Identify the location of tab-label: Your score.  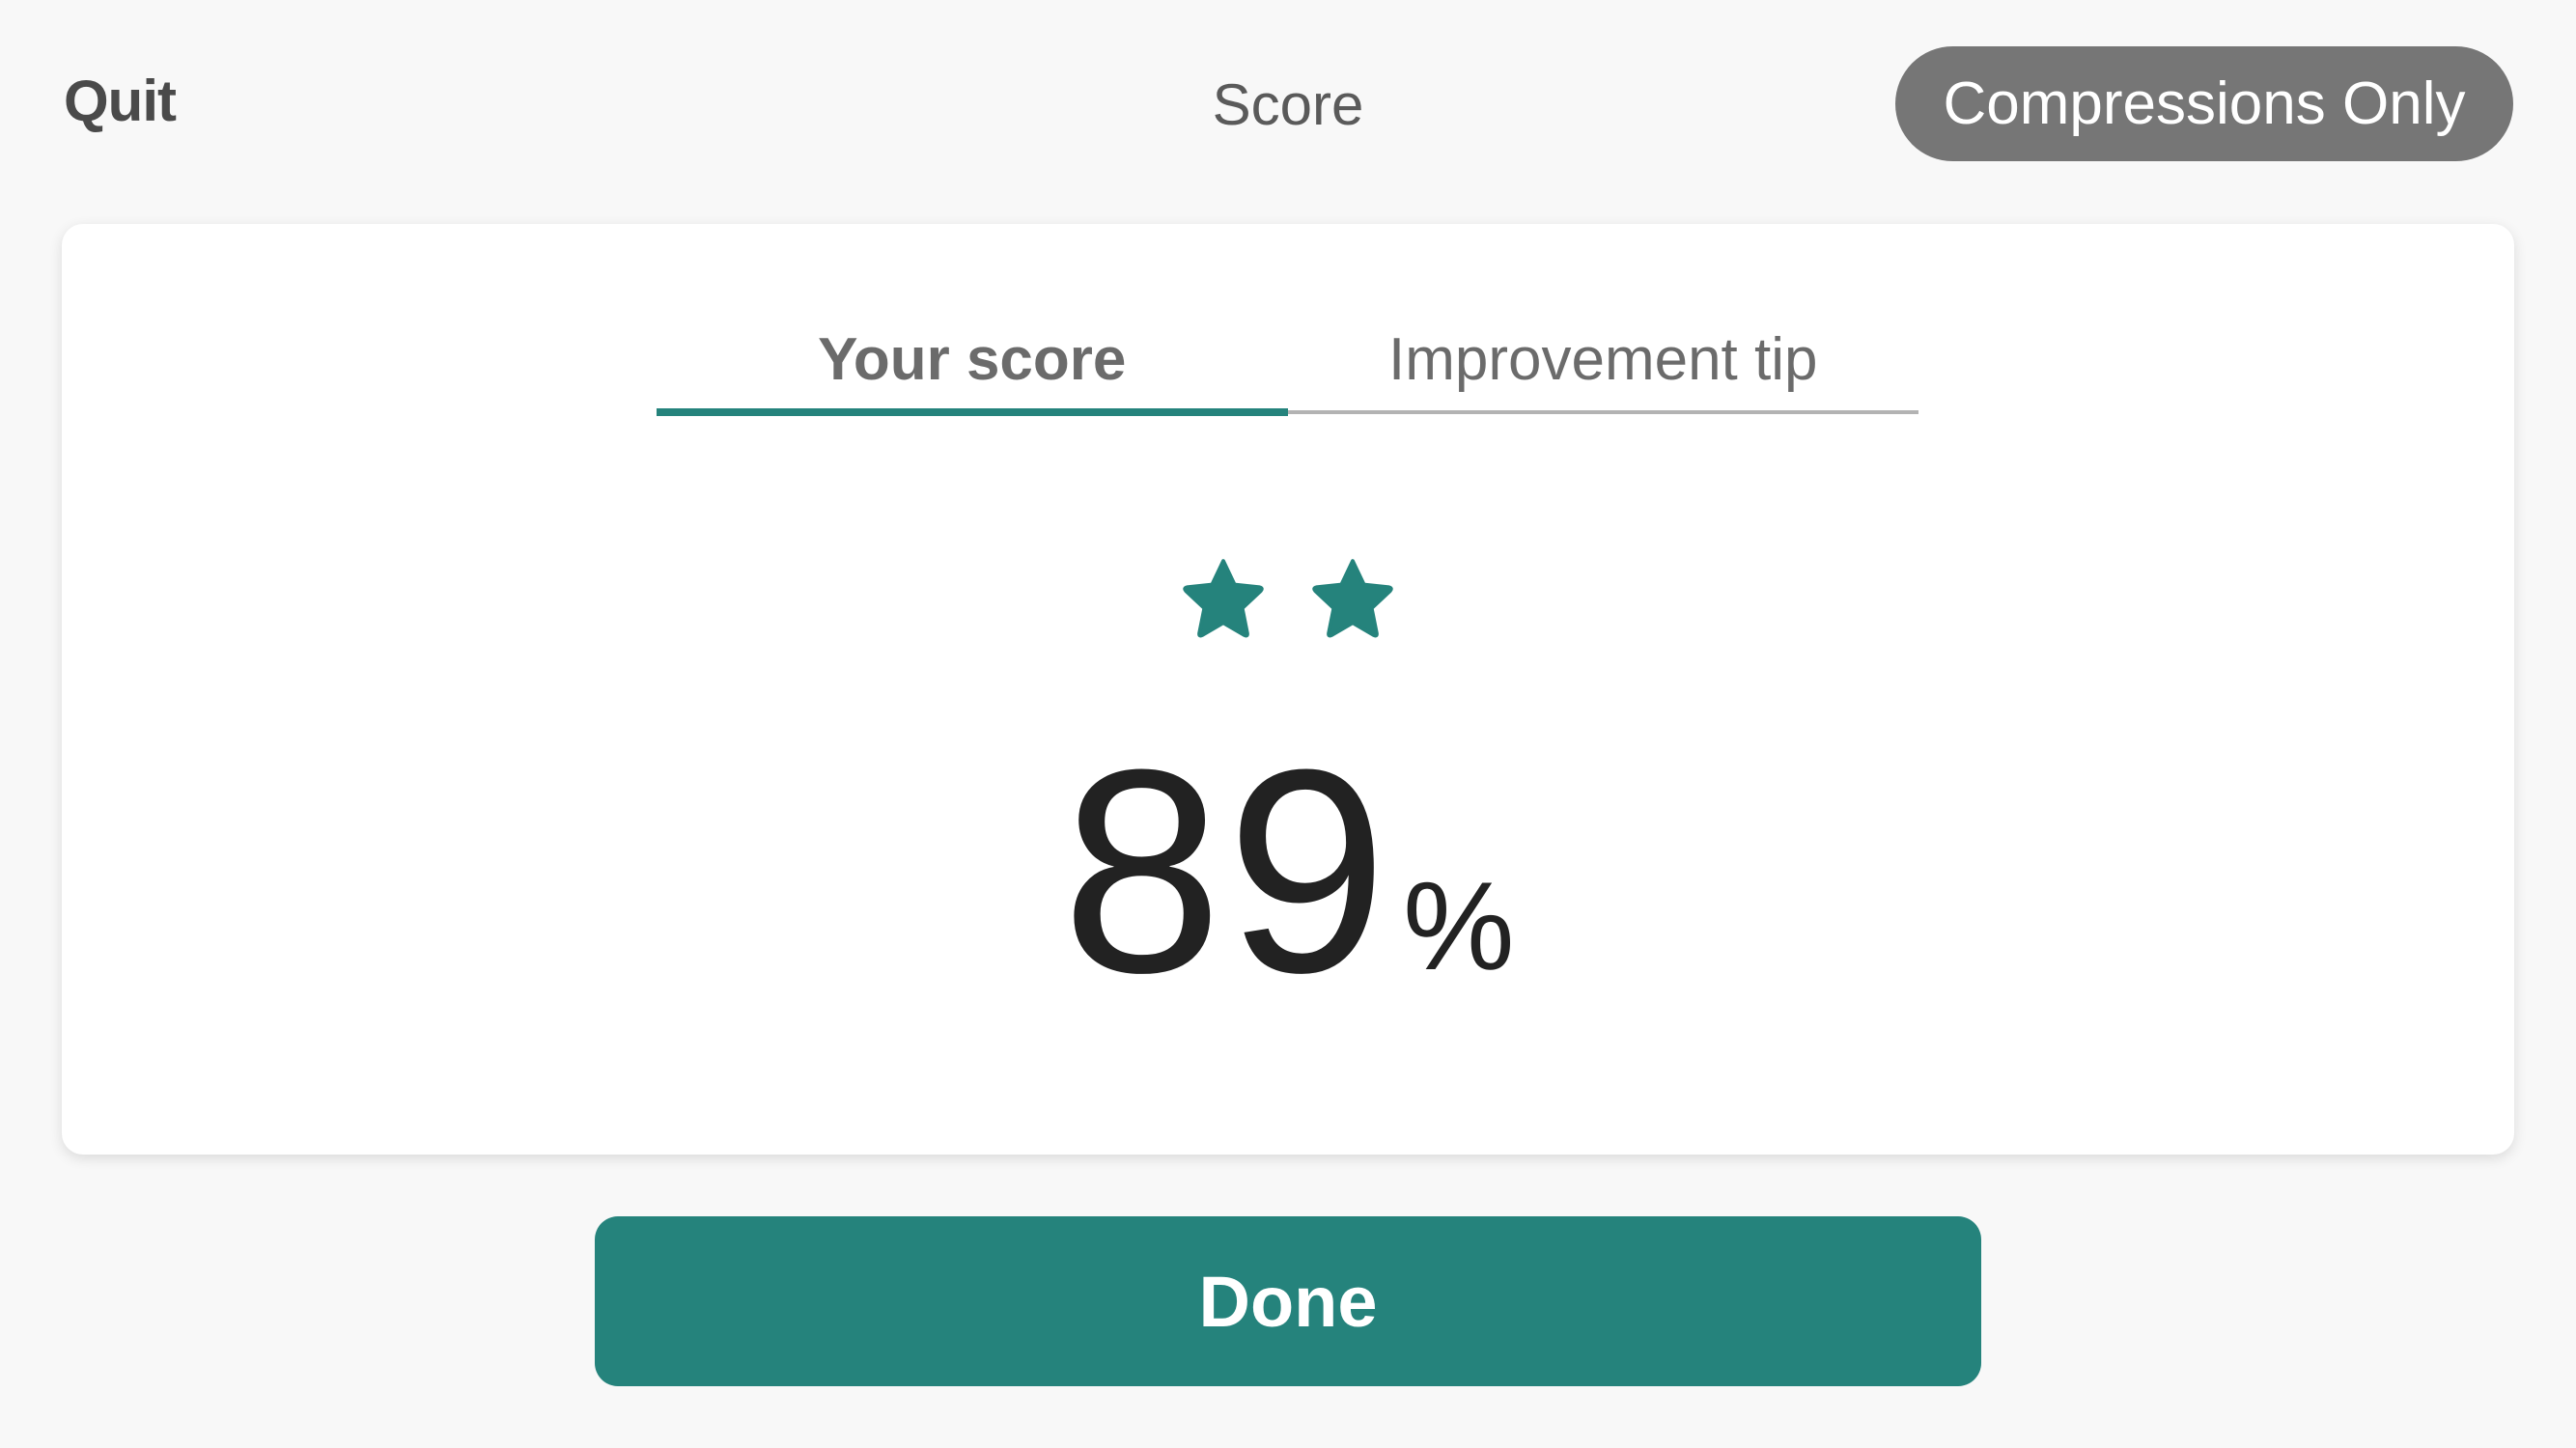
(973, 359).